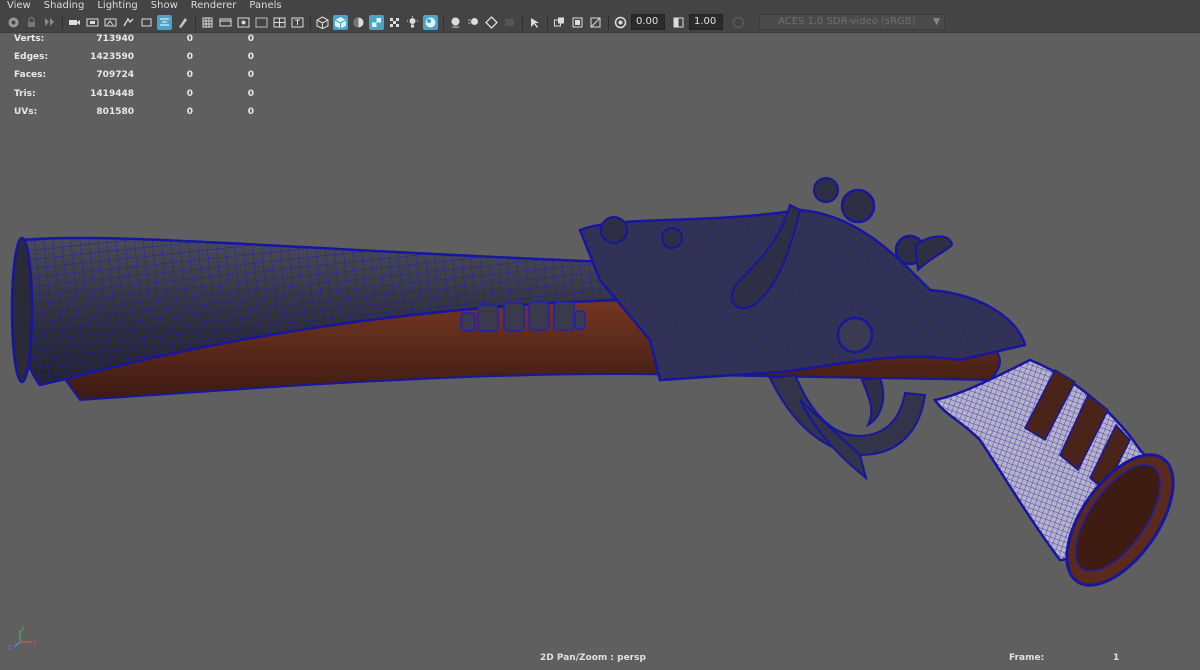 Image resolution: width=1200 pixels, height=670 pixels. I want to click on backface-icon, so click(595, 22).